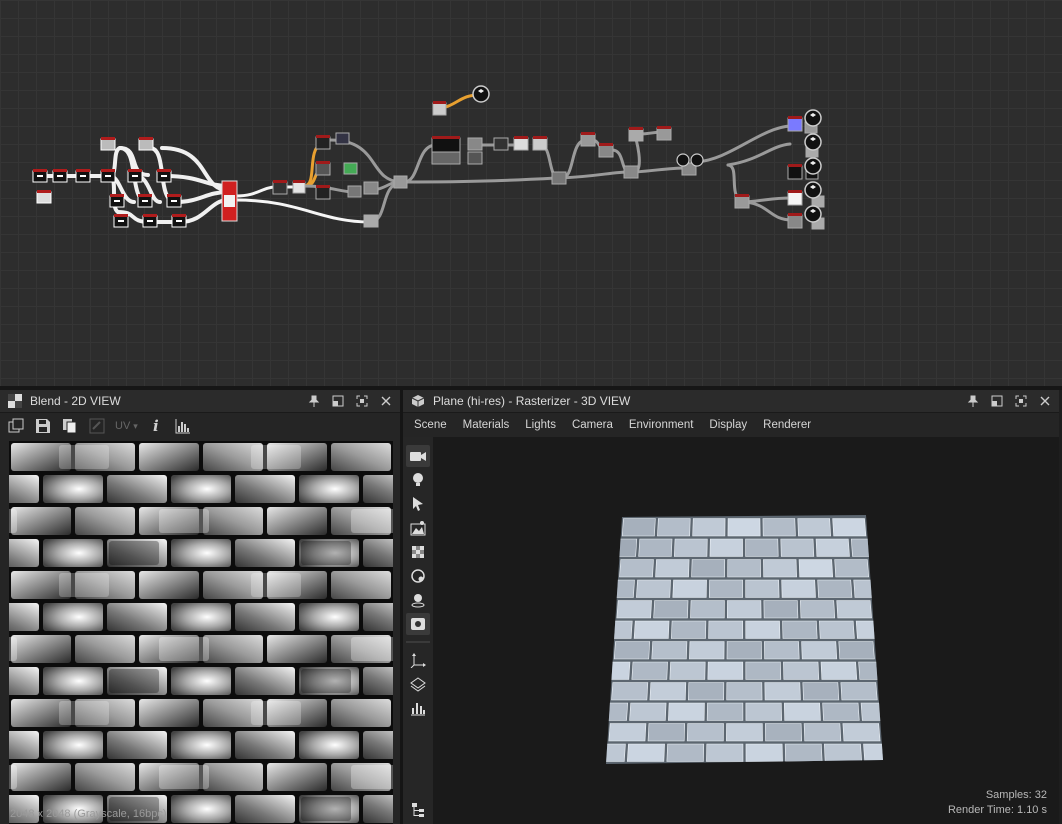  Describe the element at coordinates (418, 642) in the screenshot. I see `sidebar-separator` at that location.